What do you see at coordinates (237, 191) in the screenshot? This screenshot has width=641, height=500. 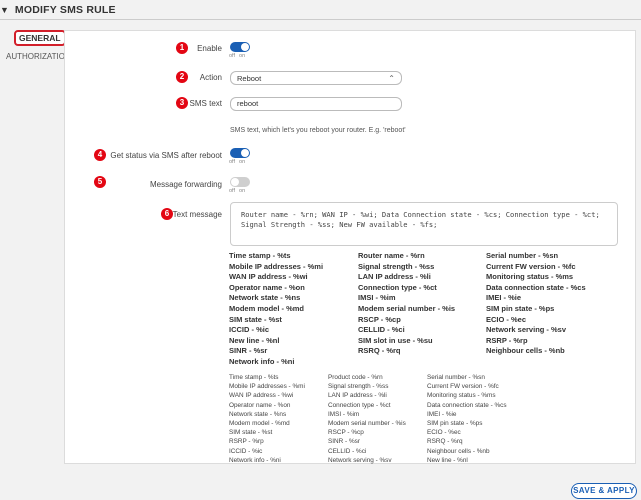 I see `message-forwarding-toggle-labels: off on` at bounding box center [237, 191].